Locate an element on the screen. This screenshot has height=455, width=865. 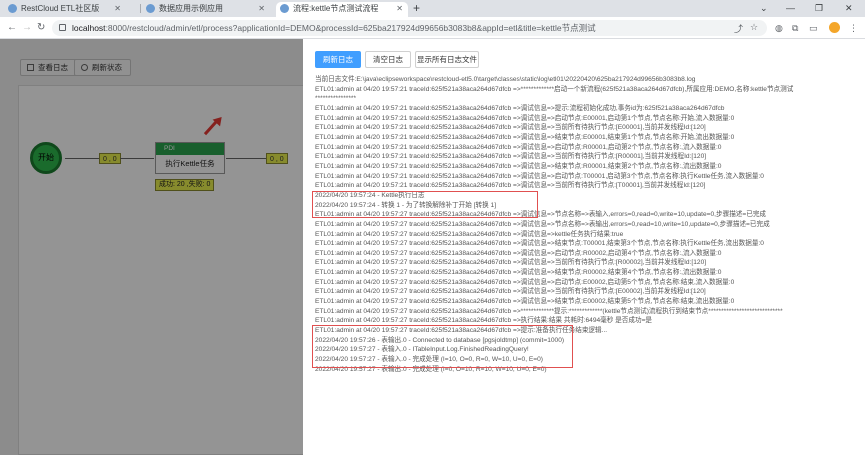
close-window-icon: ✕ is located at coordinates (849, 8).